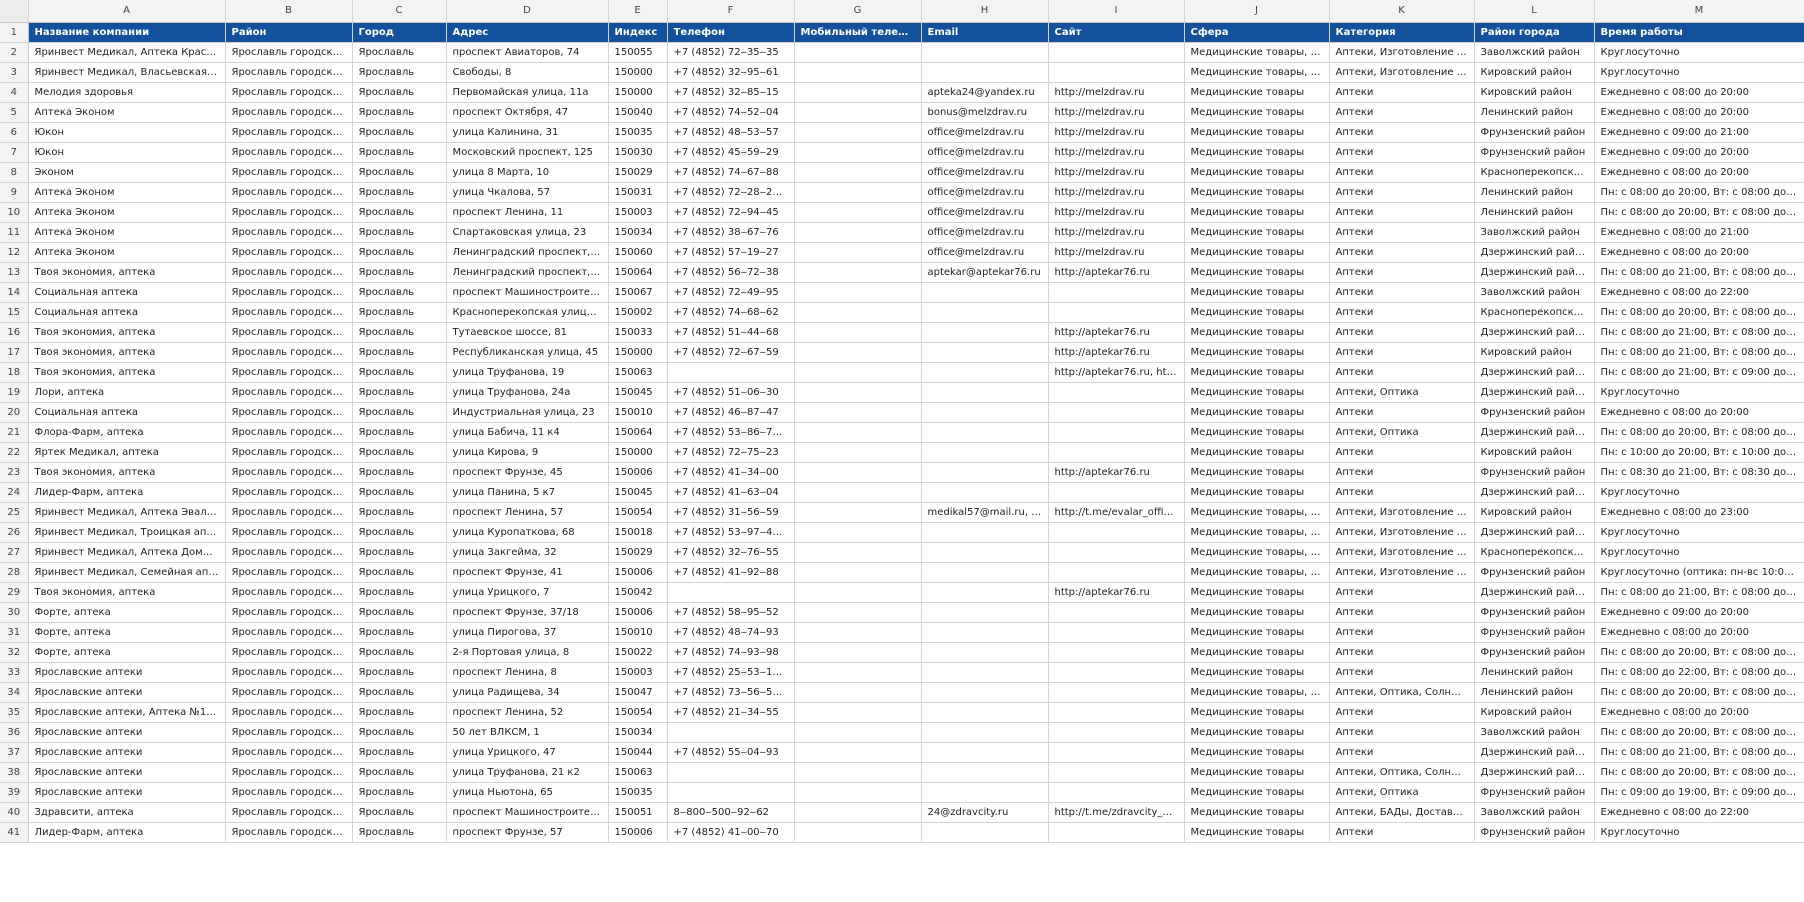  What do you see at coordinates (731, 492) in the screenshot?
I see `cell: +7 (4852) 41‒63‒04` at bounding box center [731, 492].